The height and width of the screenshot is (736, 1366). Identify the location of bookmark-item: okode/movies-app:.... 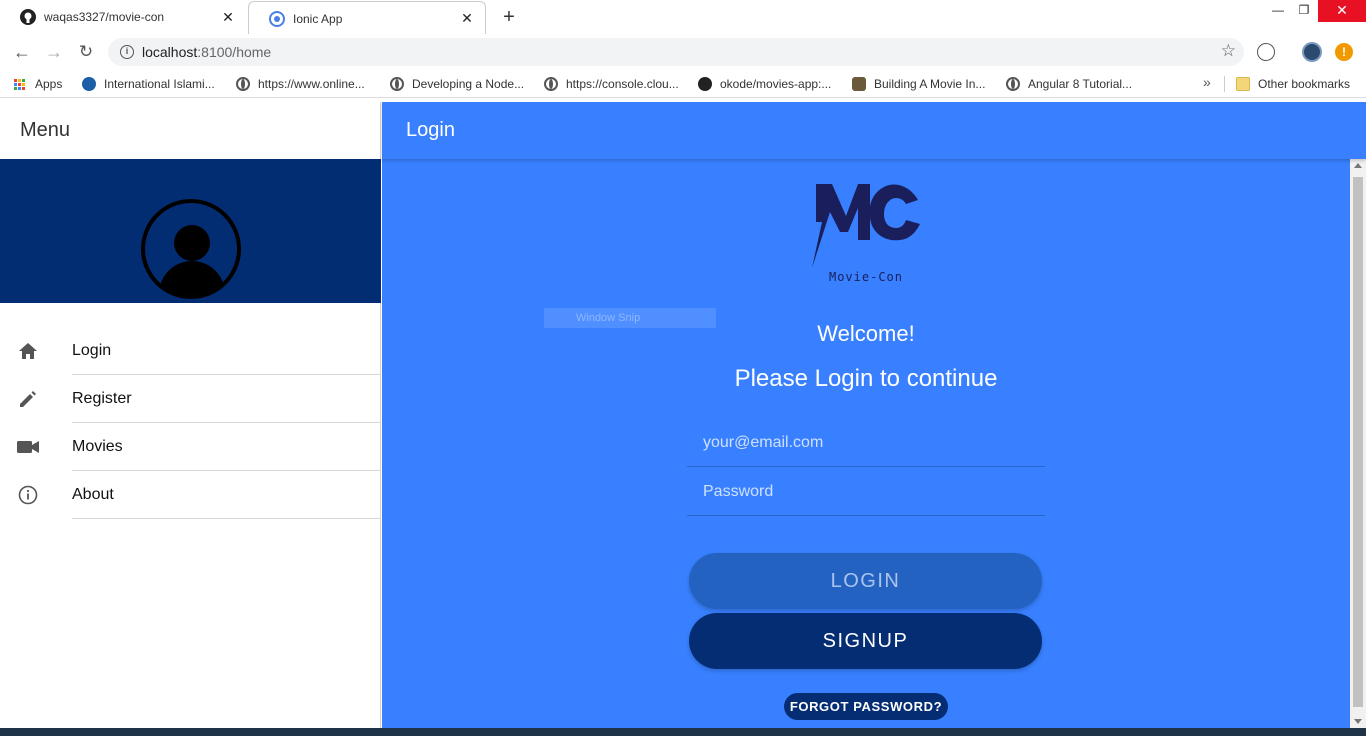
(764, 84).